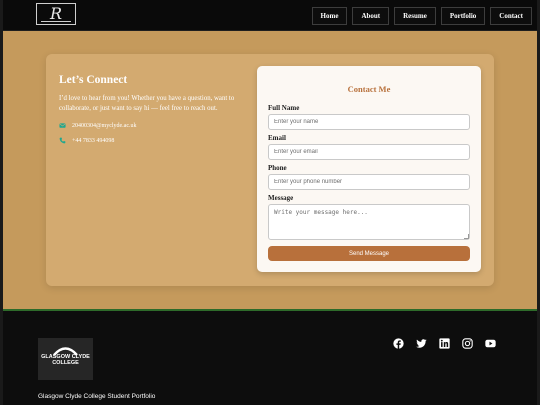  Describe the element at coordinates (369, 89) in the screenshot. I see `form-title: Contact Me` at that location.